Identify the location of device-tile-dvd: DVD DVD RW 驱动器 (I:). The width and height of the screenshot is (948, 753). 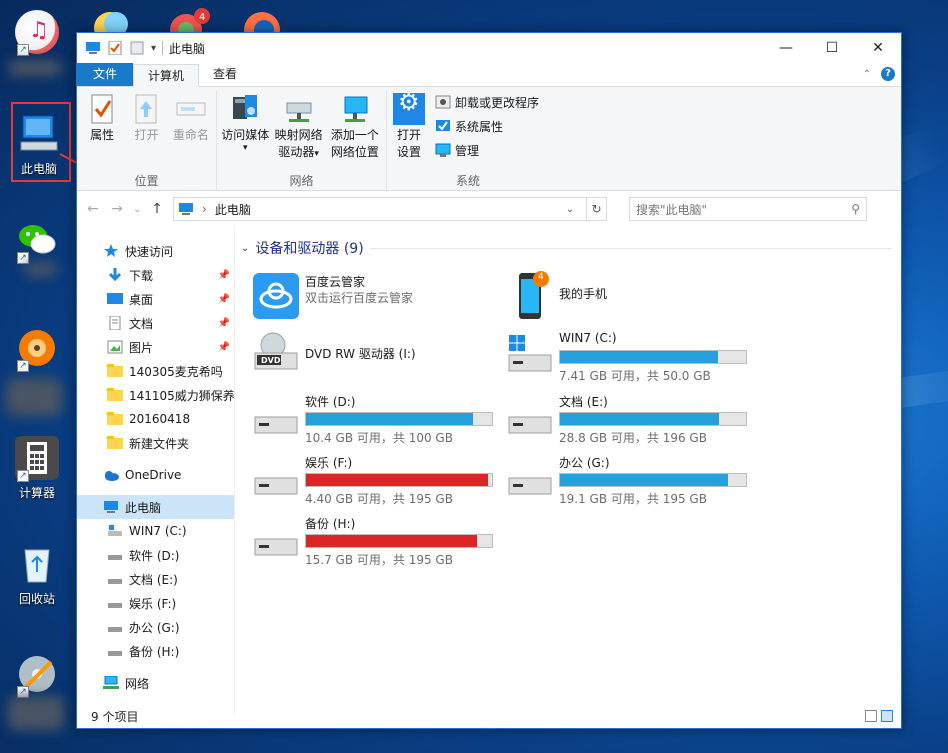
(378, 360).